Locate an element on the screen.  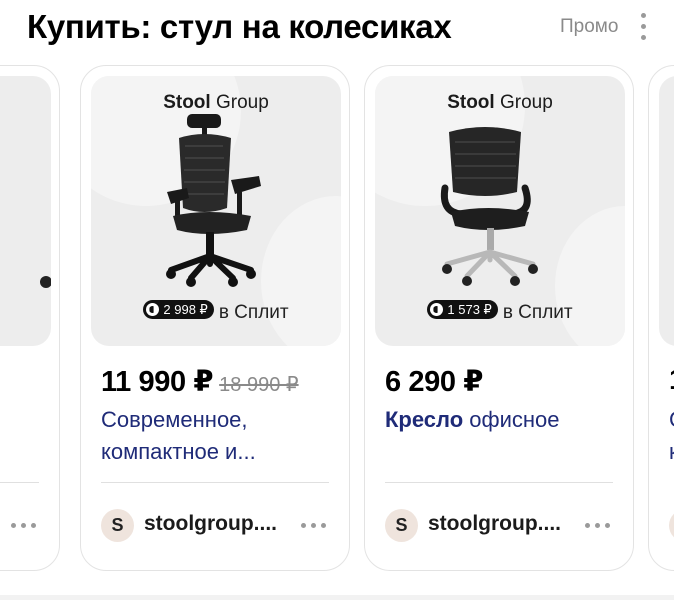
section-title: Купить: стул на колесиках is located at coordinates (239, 26).